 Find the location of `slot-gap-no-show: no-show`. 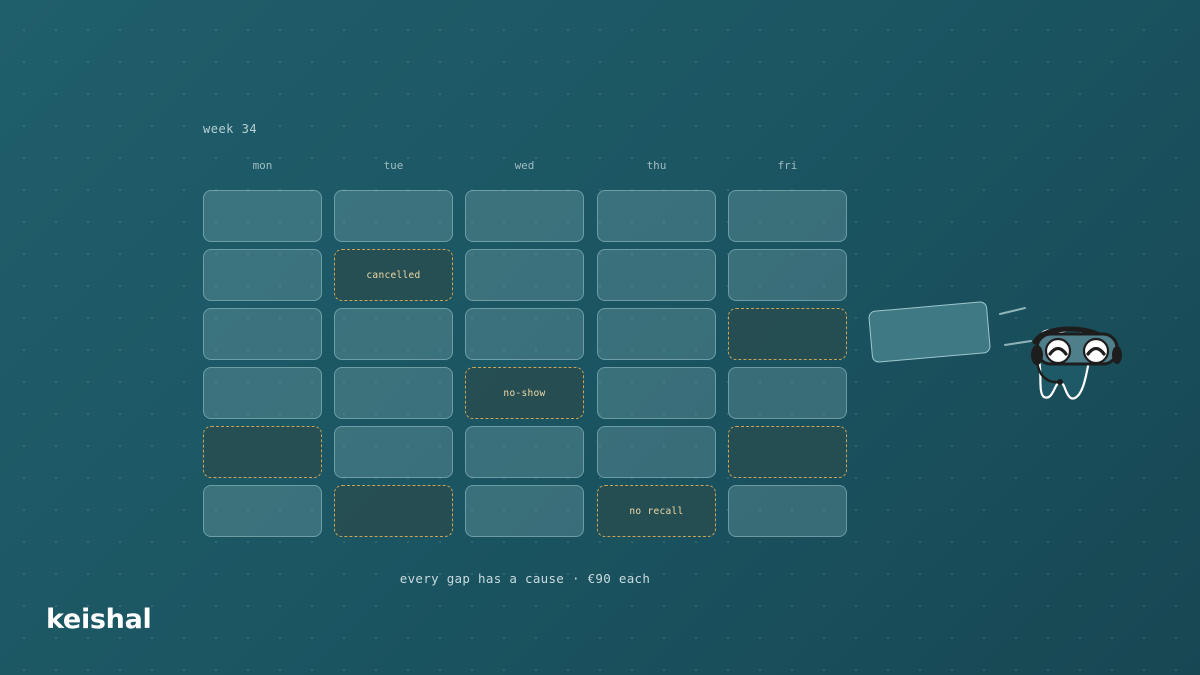

slot-gap-no-show: no-show is located at coordinates (524, 393).